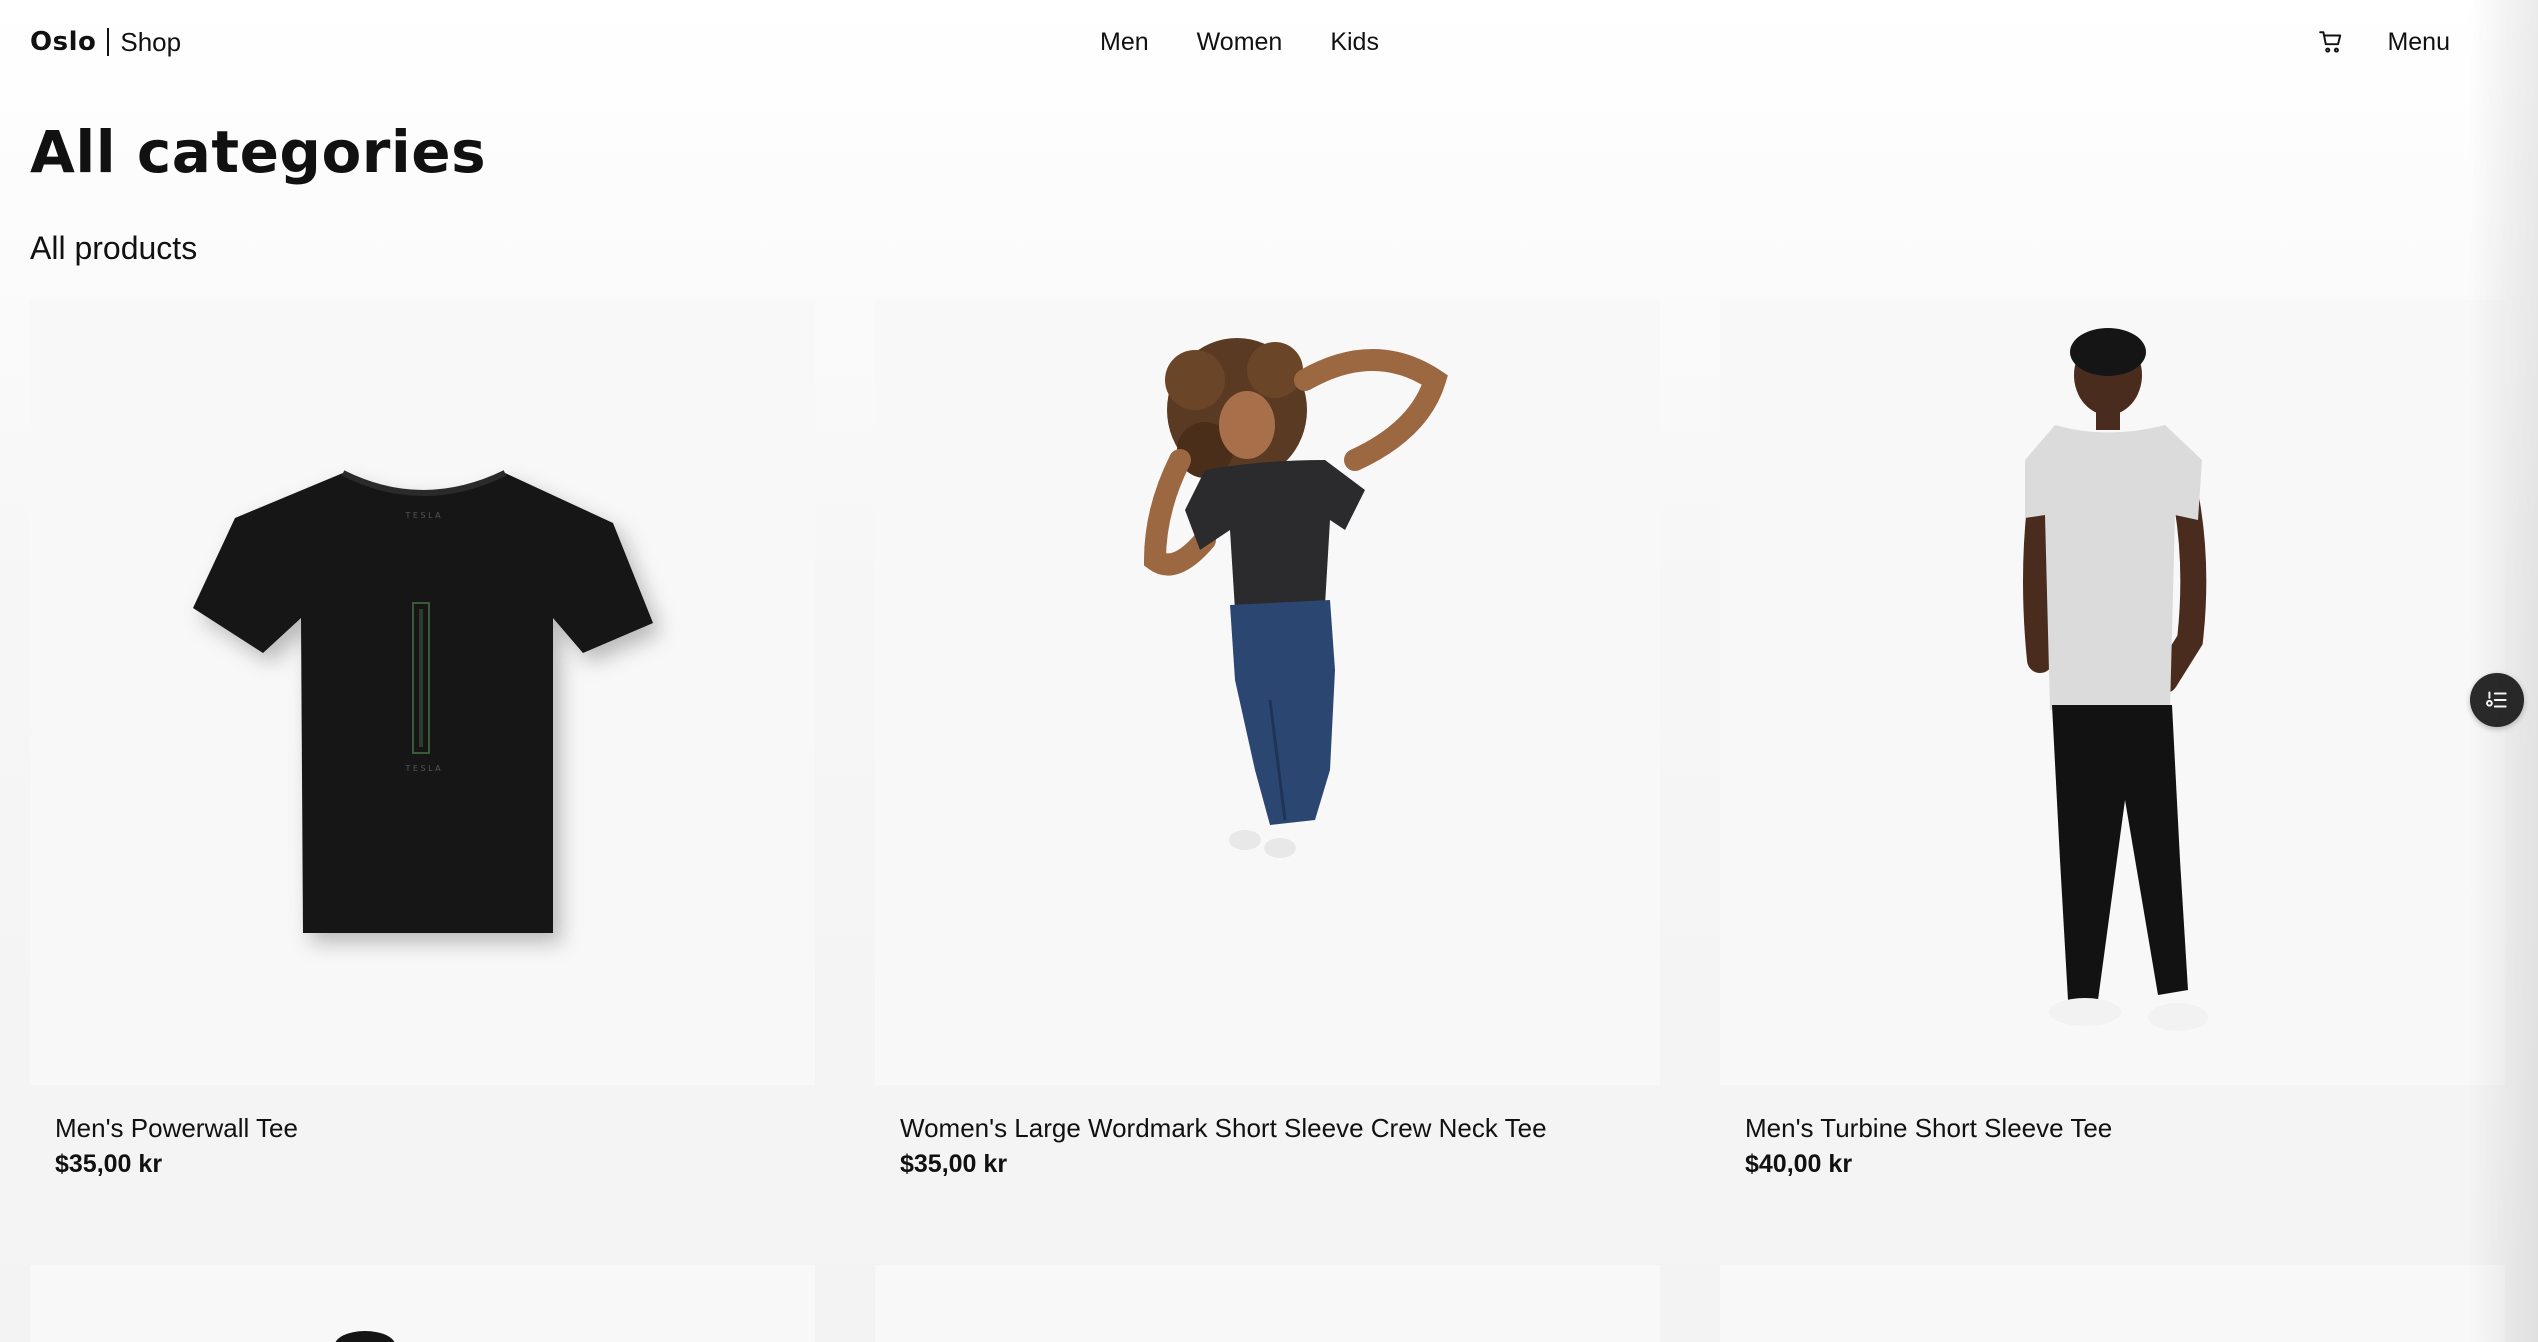  Describe the element at coordinates (2418, 42) in the screenshot. I see `menu-button: Menu` at that location.